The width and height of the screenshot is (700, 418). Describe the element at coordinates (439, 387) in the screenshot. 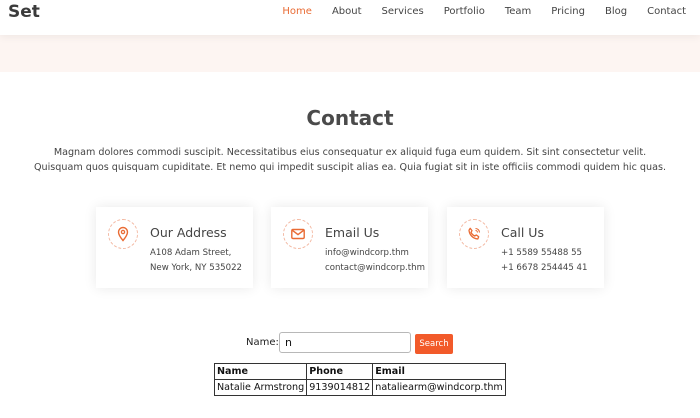

I see `cell-email: nataliearm@windcorp.thm` at that location.